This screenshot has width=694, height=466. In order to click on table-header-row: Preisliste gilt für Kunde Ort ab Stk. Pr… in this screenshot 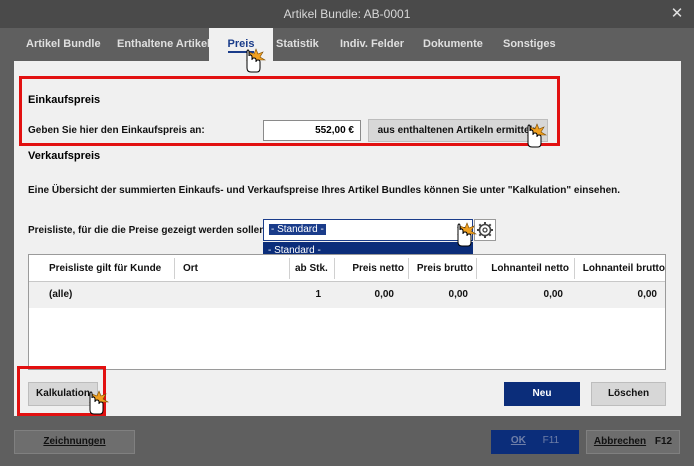, I will do `click(347, 268)`.